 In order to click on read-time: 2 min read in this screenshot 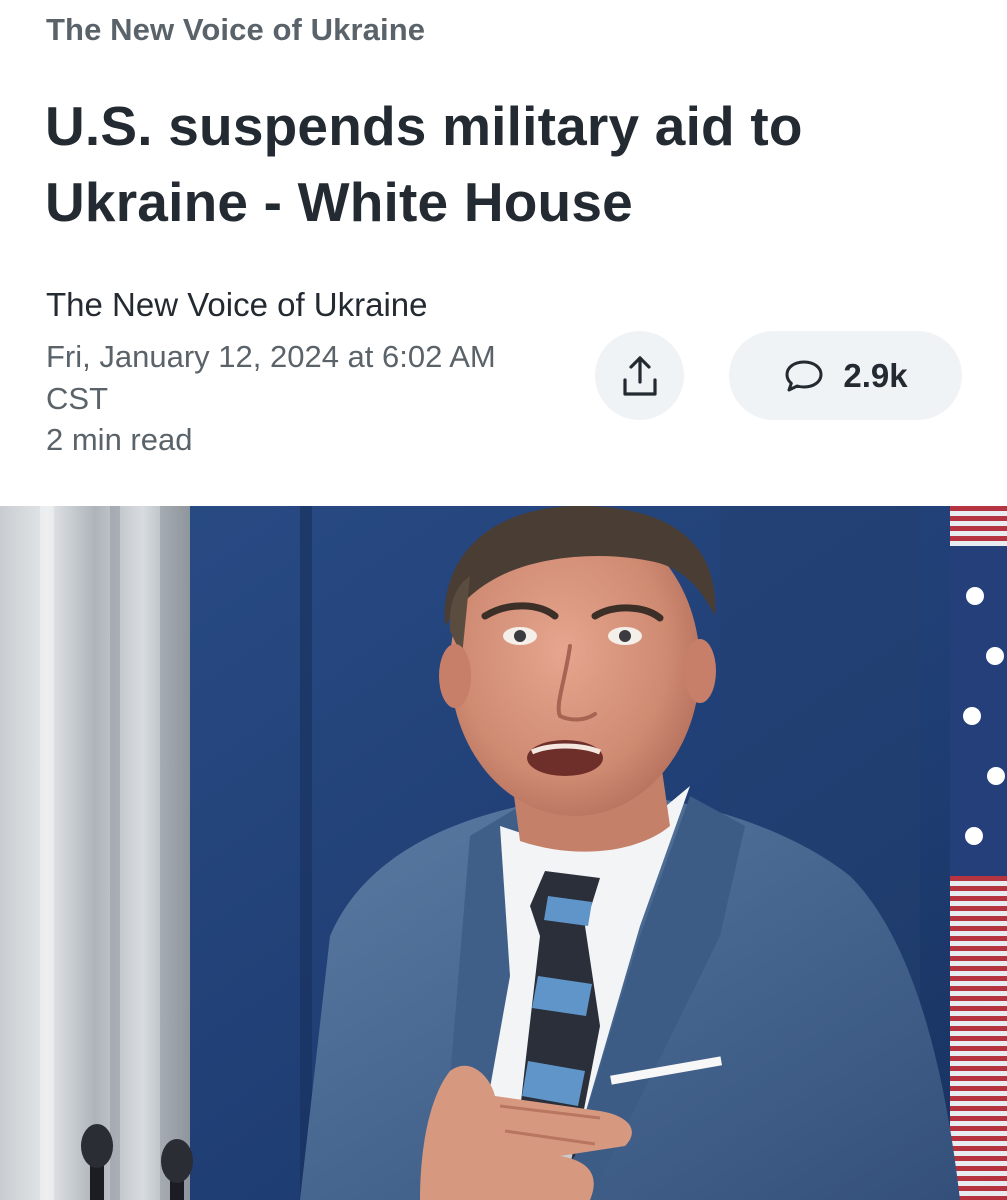, I will do `click(119, 439)`.